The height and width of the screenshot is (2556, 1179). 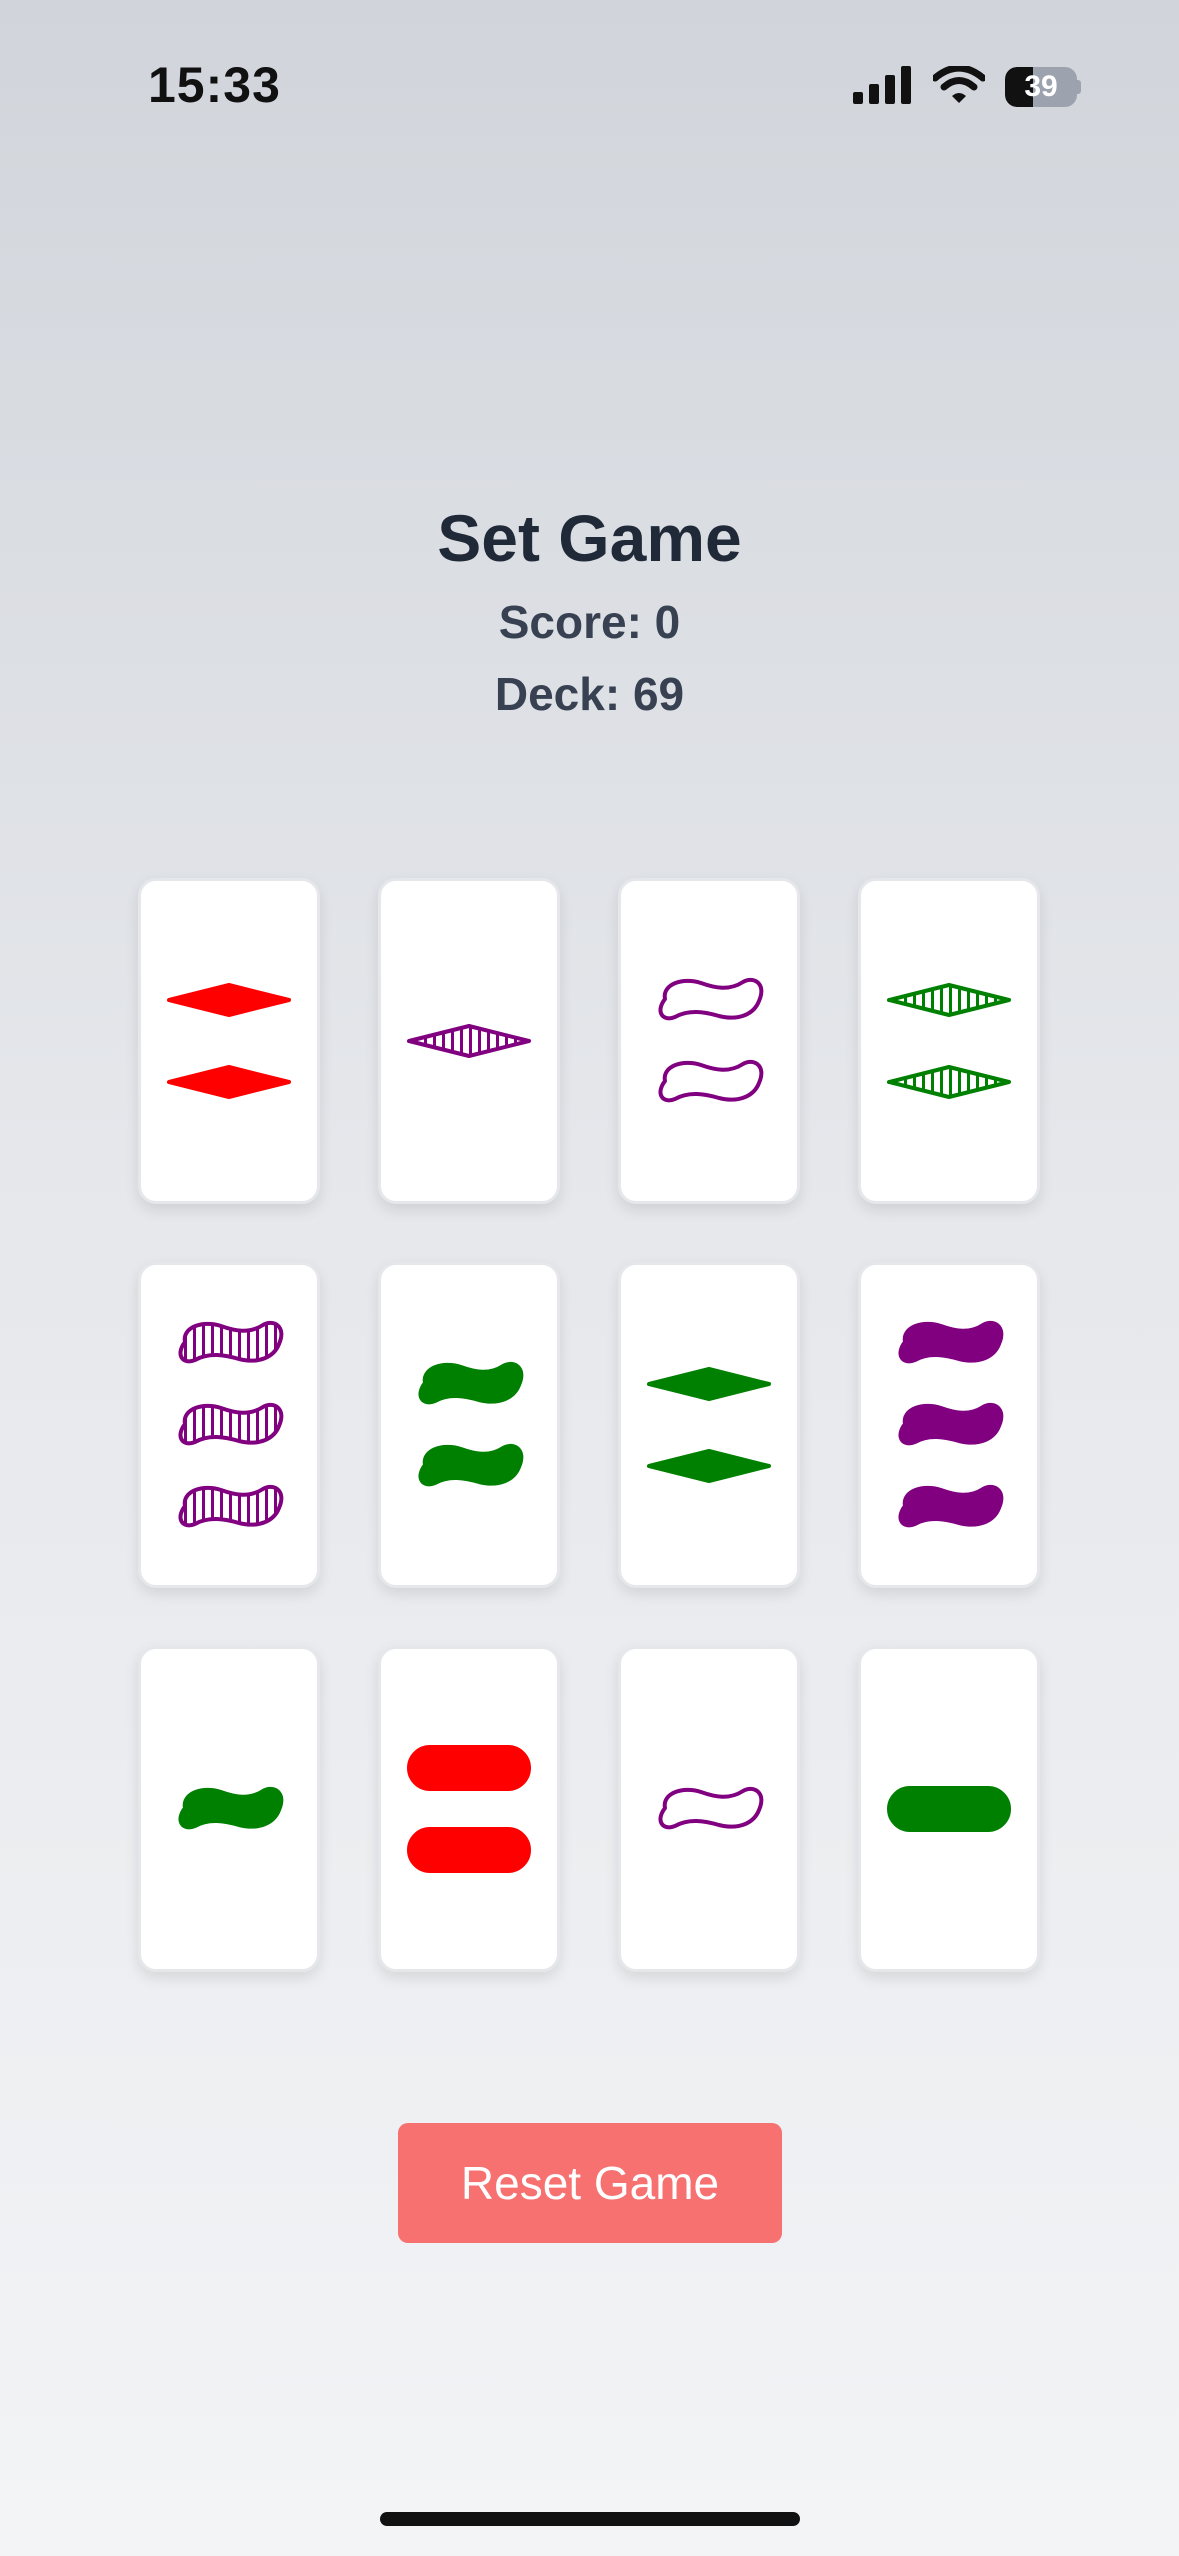 What do you see at coordinates (589, 538) in the screenshot?
I see `page-title: Set Game` at bounding box center [589, 538].